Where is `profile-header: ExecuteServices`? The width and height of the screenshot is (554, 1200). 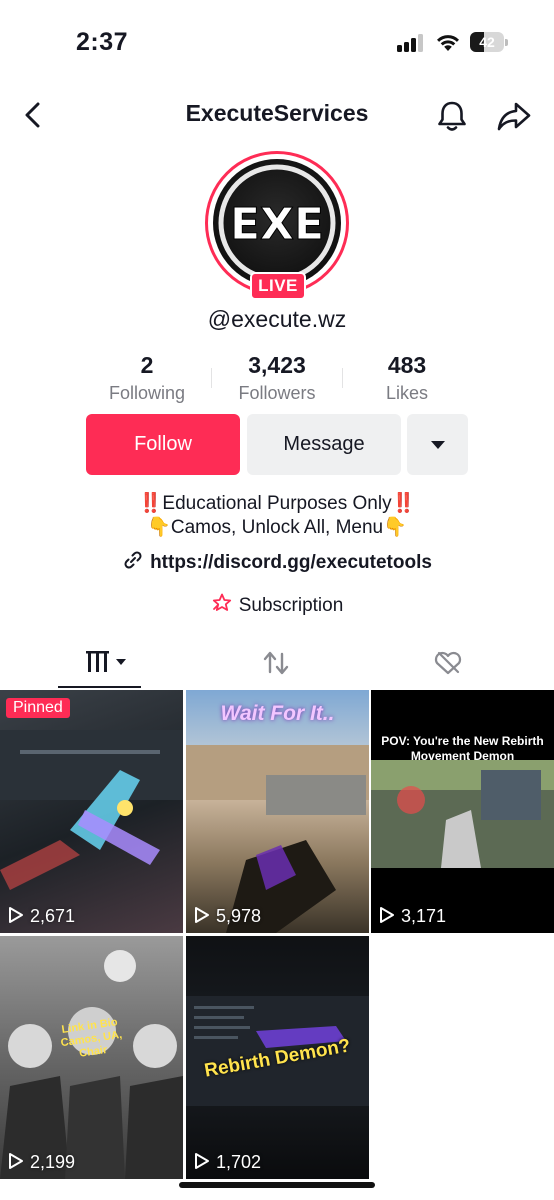
profile-header: ExecuteServices is located at coordinates (277, 115).